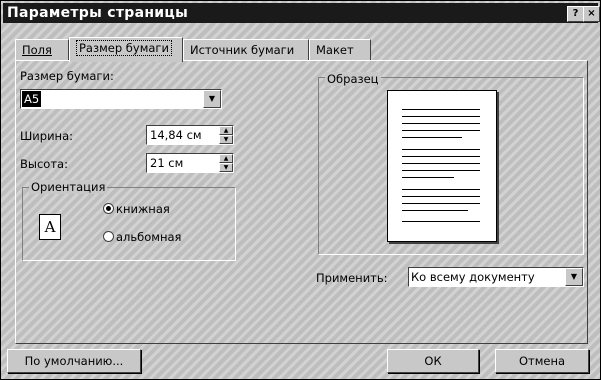 The image size is (601, 380). I want to click on apply-label: Применить:, so click(352, 278).